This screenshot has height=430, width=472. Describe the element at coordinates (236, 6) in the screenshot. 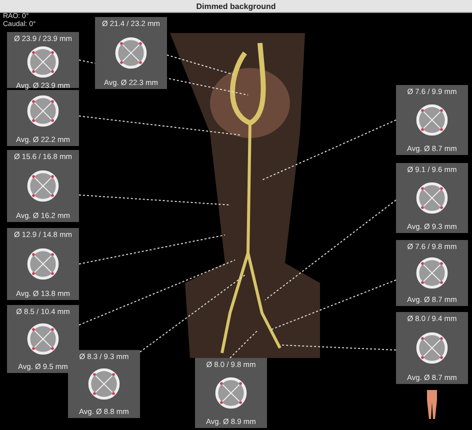

I see `window-title: Dimmed background` at that location.